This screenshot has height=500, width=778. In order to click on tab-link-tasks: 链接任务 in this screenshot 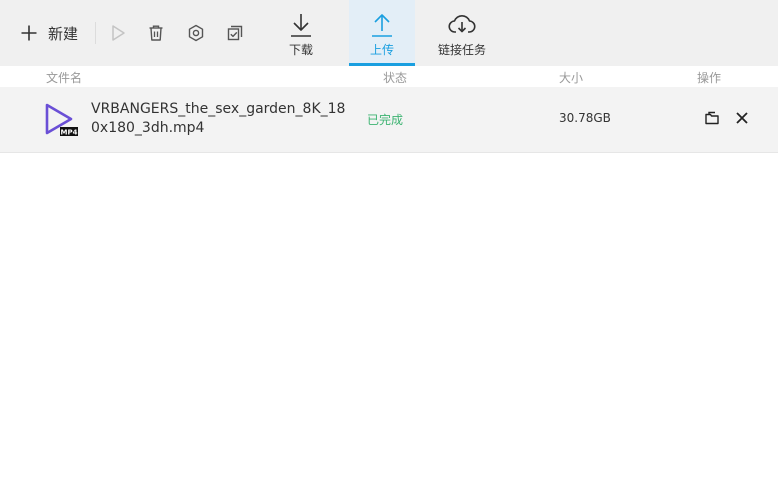, I will do `click(462, 33)`.